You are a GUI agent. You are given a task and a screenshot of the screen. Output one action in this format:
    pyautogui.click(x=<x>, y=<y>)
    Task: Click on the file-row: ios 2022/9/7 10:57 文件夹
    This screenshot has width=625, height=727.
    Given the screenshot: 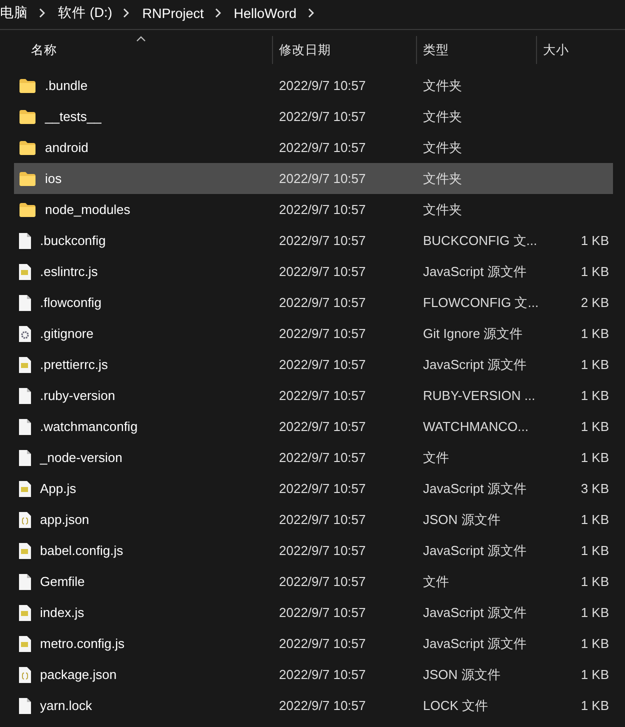 What is the action you would take?
    pyautogui.click(x=313, y=178)
    